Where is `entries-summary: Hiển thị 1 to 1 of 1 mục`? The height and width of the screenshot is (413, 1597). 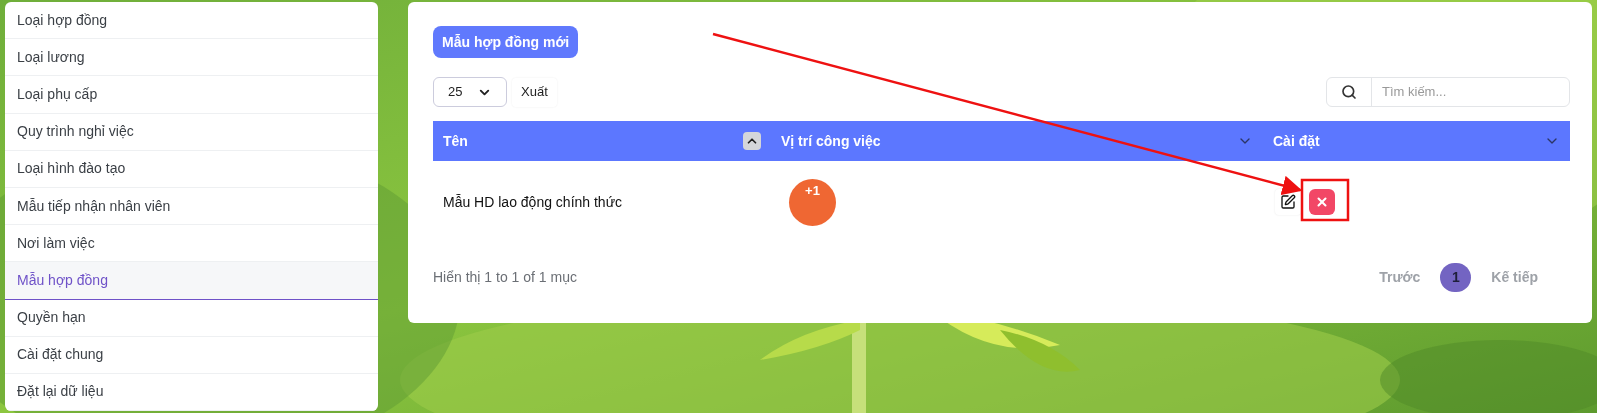
entries-summary: Hiển thị 1 to 1 of 1 mục is located at coordinates (505, 277).